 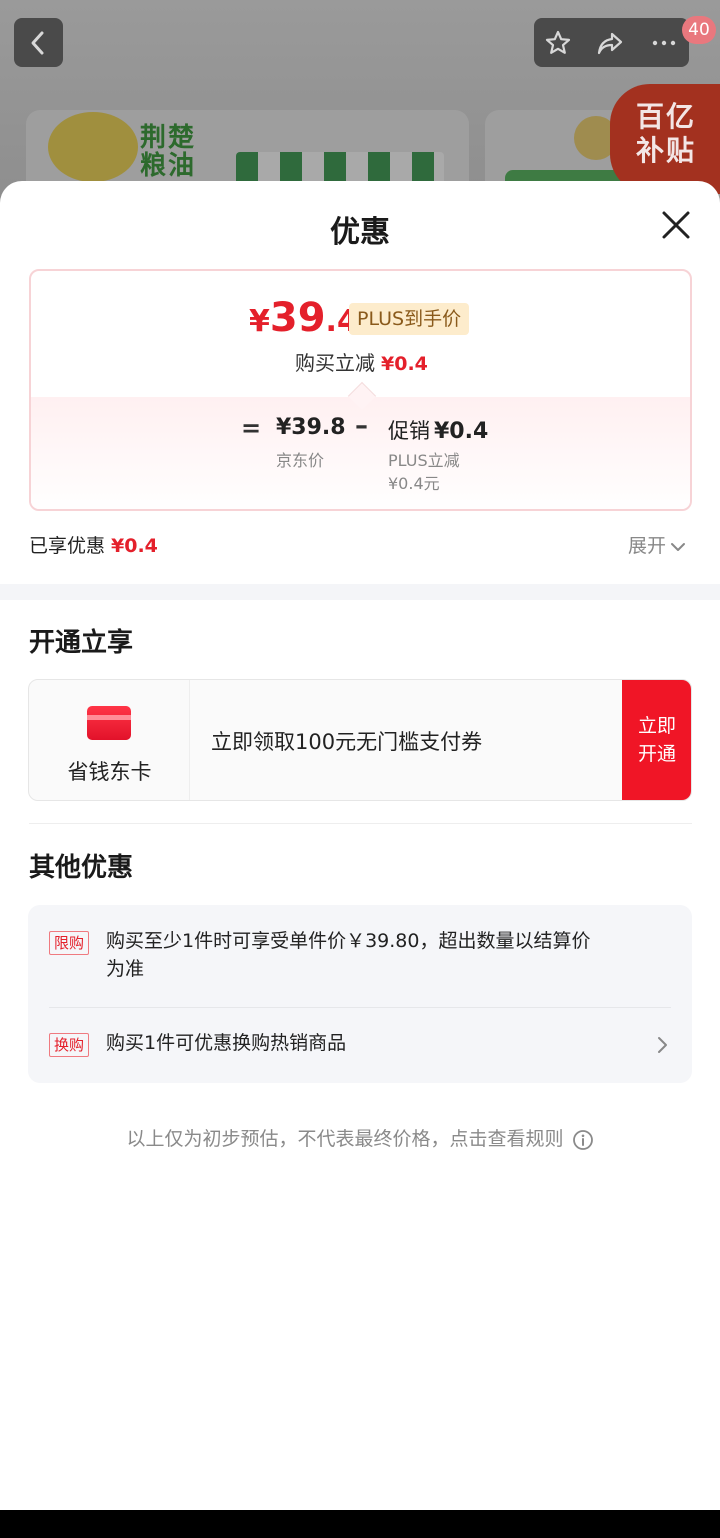 I want to click on savings-card-offer: 省钱东卡 立即领取100元无门槛支付券 立即 开通, so click(x=360, y=740).